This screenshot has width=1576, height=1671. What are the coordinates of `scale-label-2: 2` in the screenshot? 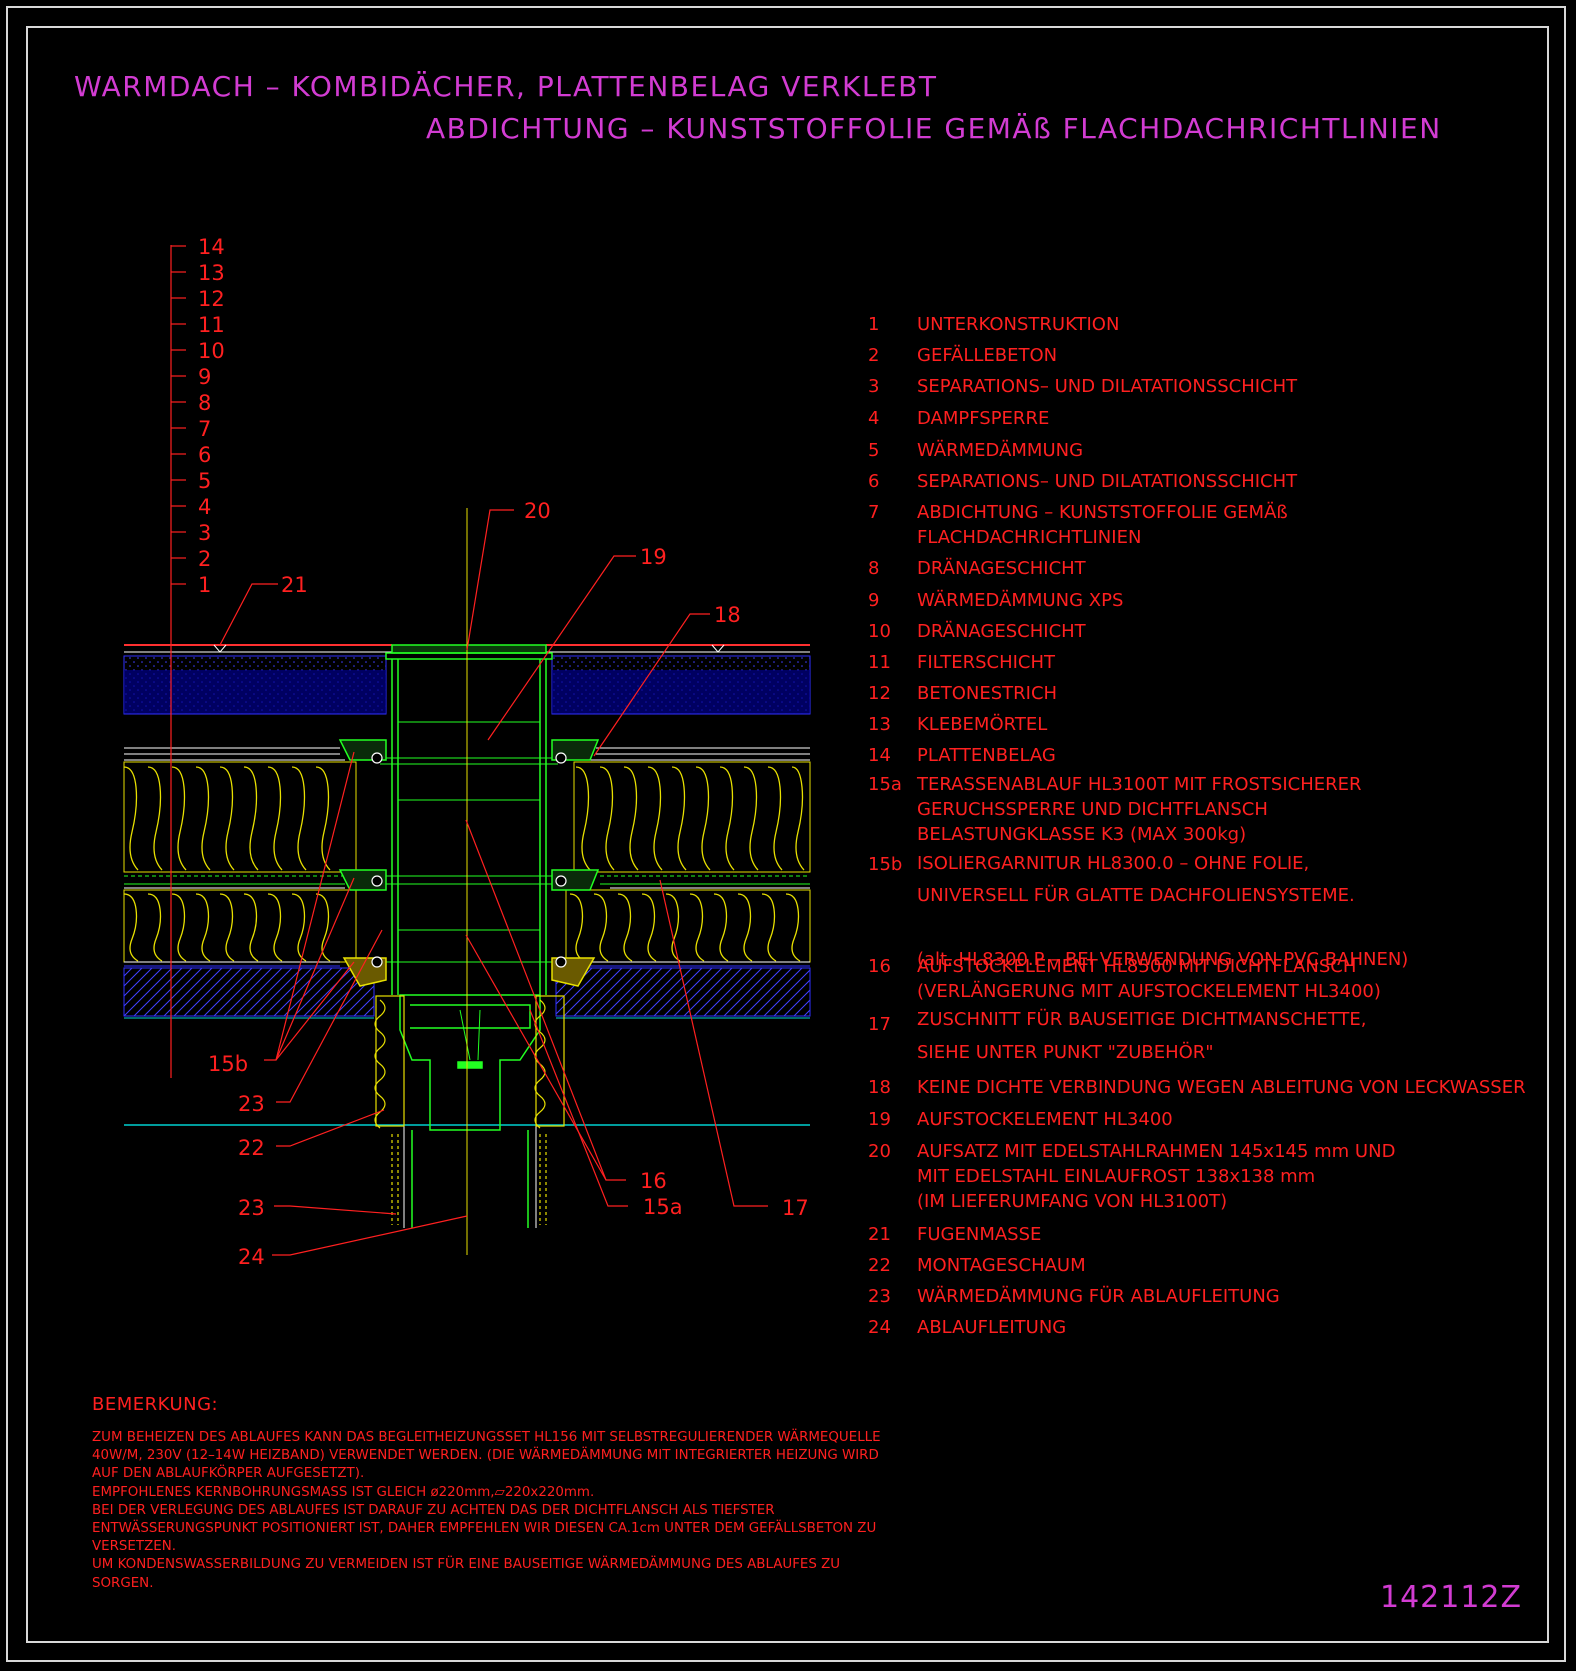 It's located at (204, 559).